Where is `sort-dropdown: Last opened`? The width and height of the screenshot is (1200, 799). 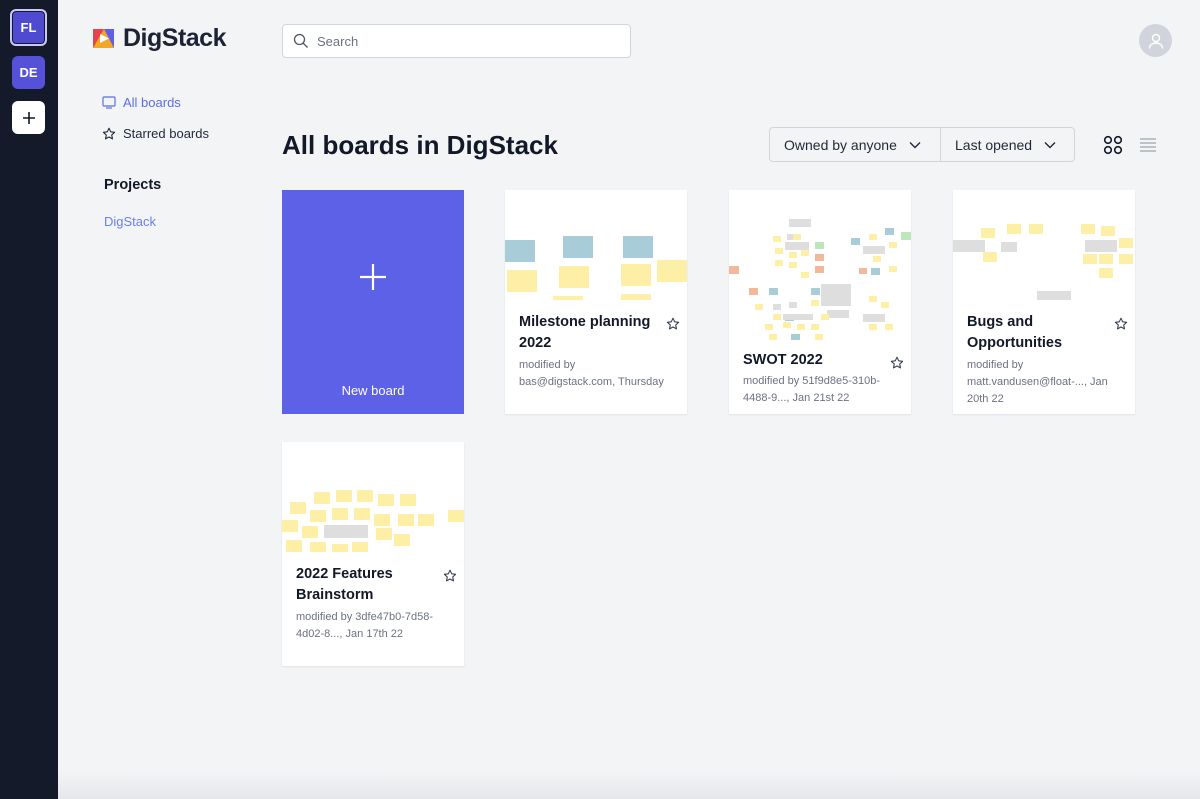
sort-dropdown: Last opened is located at coordinates (1005, 144).